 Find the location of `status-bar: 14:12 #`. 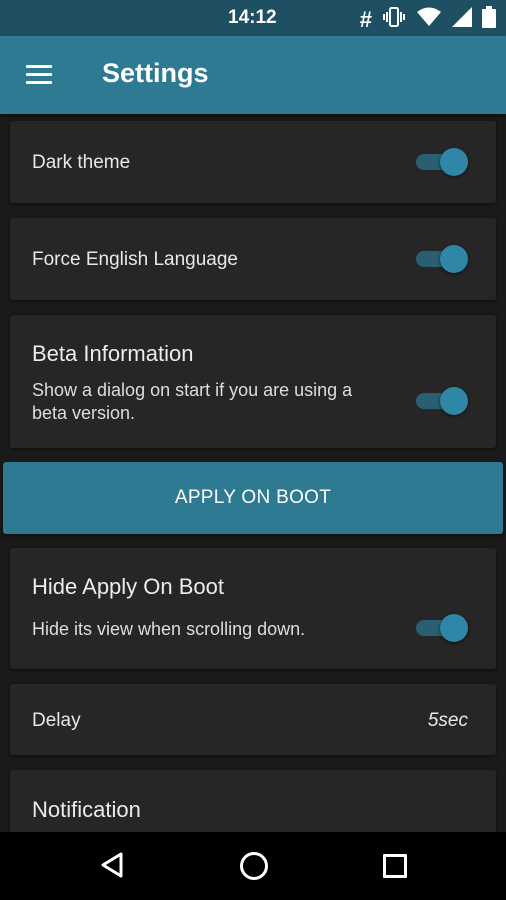

status-bar: 14:12 # is located at coordinates (253, 18).